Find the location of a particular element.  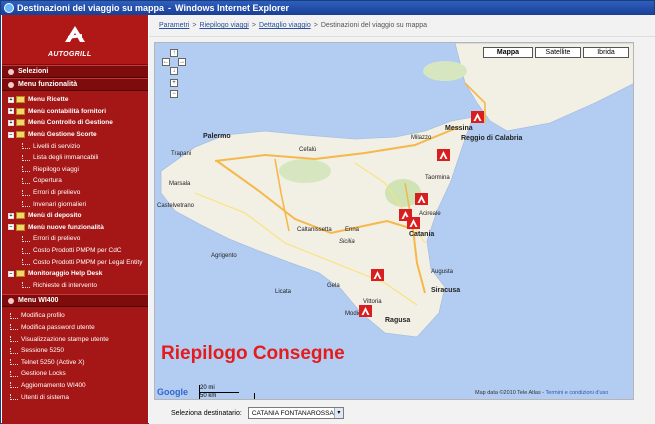

pan-down-icon: ↓ is located at coordinates (174, 71).